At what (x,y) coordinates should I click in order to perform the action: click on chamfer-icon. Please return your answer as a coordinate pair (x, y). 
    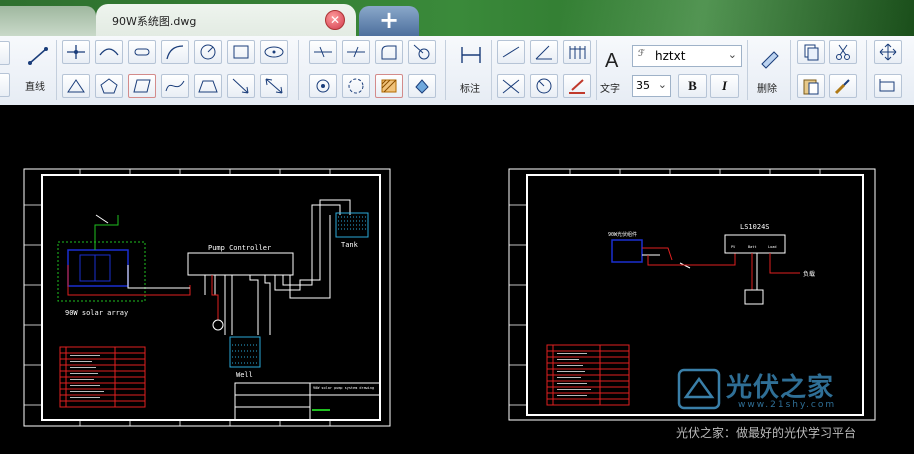
    Looking at the image, I should click on (422, 52).